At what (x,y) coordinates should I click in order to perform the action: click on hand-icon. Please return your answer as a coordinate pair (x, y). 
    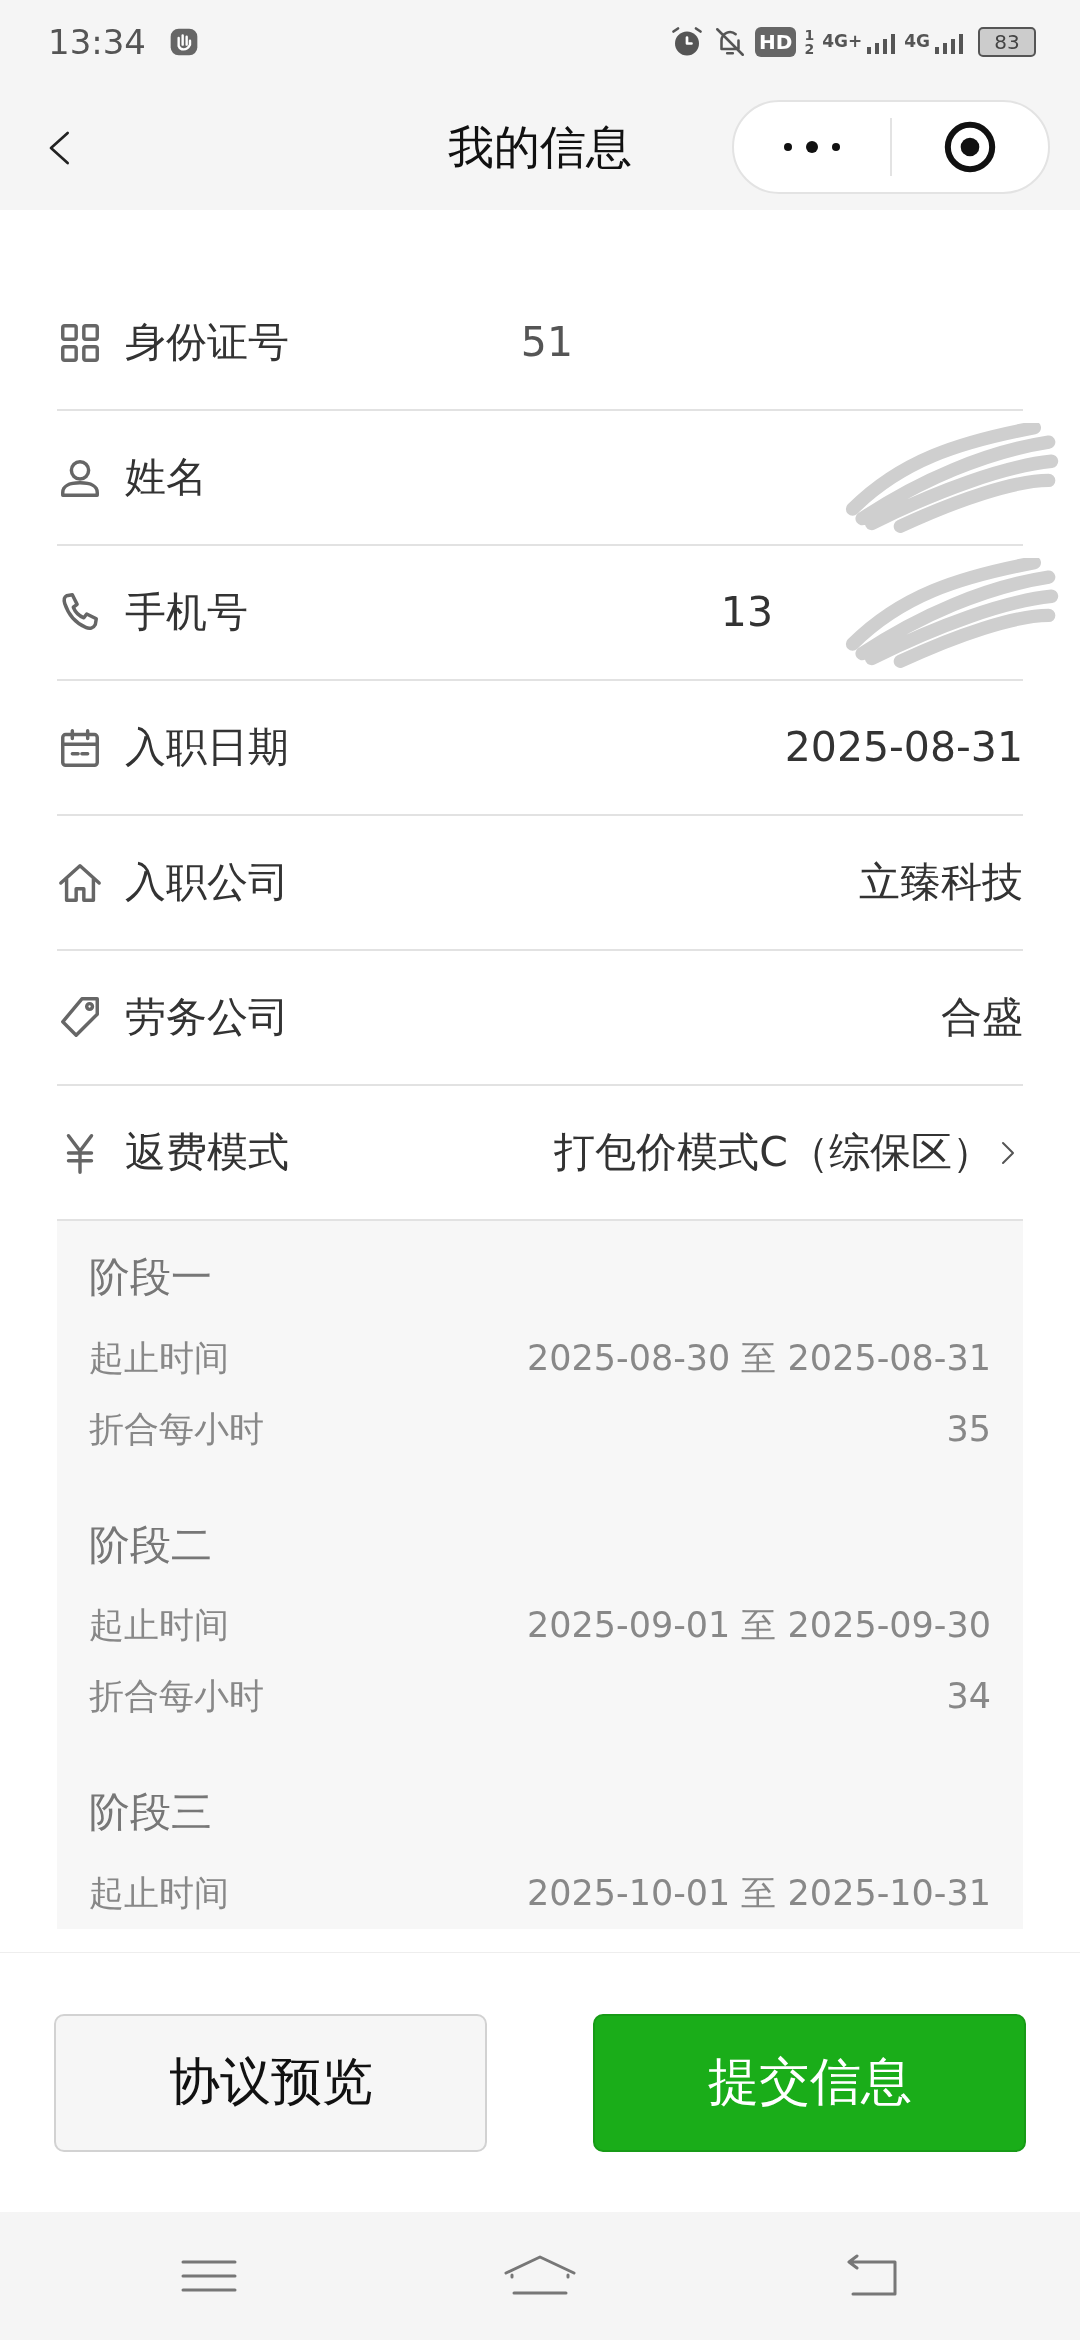
    Looking at the image, I should click on (184, 42).